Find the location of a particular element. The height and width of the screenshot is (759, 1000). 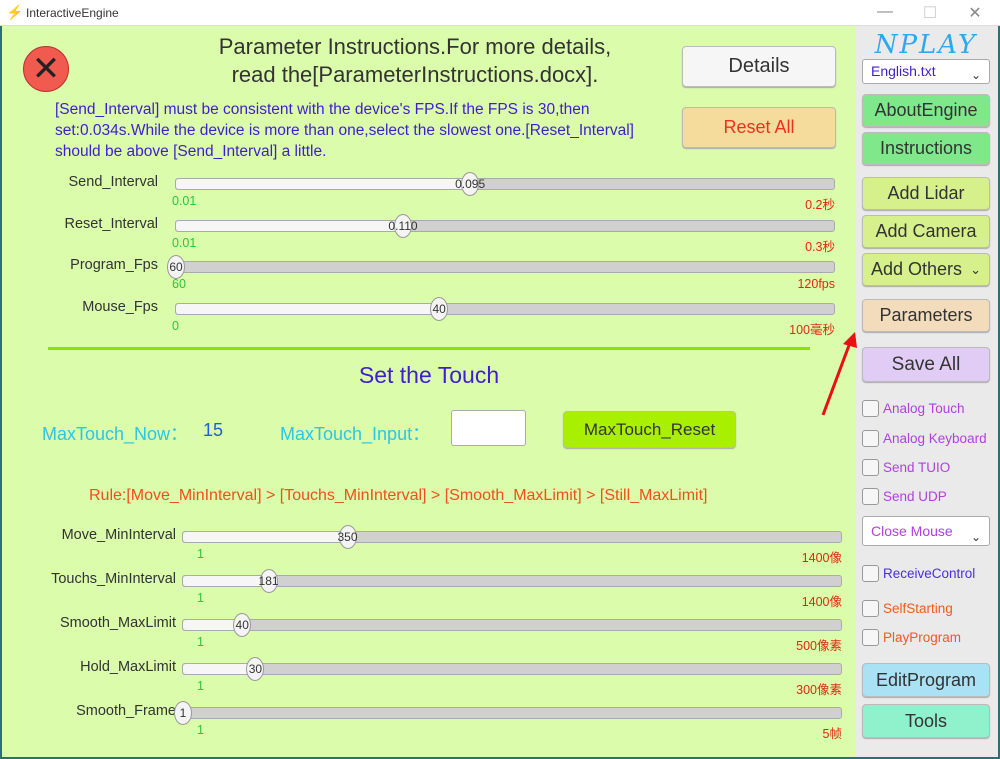

send-tuio-label: Send TUIO is located at coordinates (917, 467).